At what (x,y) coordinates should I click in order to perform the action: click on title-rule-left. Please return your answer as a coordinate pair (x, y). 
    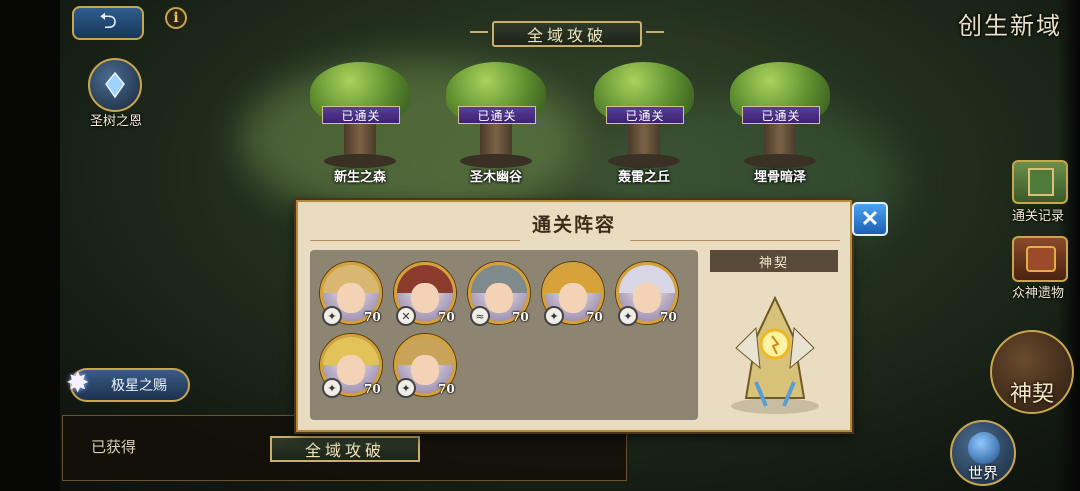
    Looking at the image, I should click on (415, 240).